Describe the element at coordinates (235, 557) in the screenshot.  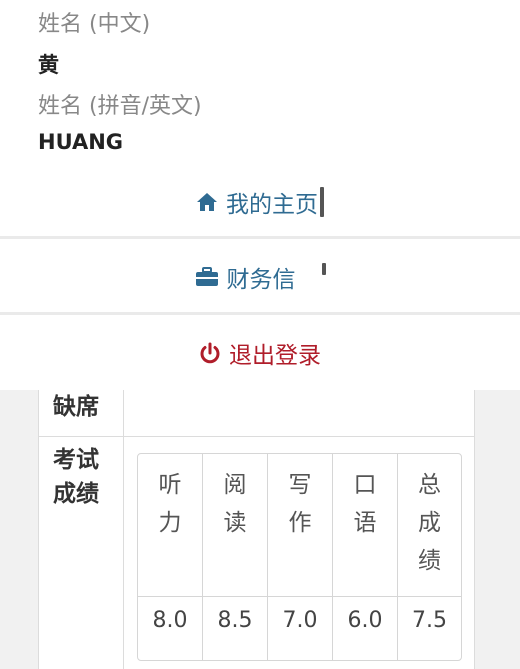
I see `score-column-reading: 阅 读 8.5` at that location.